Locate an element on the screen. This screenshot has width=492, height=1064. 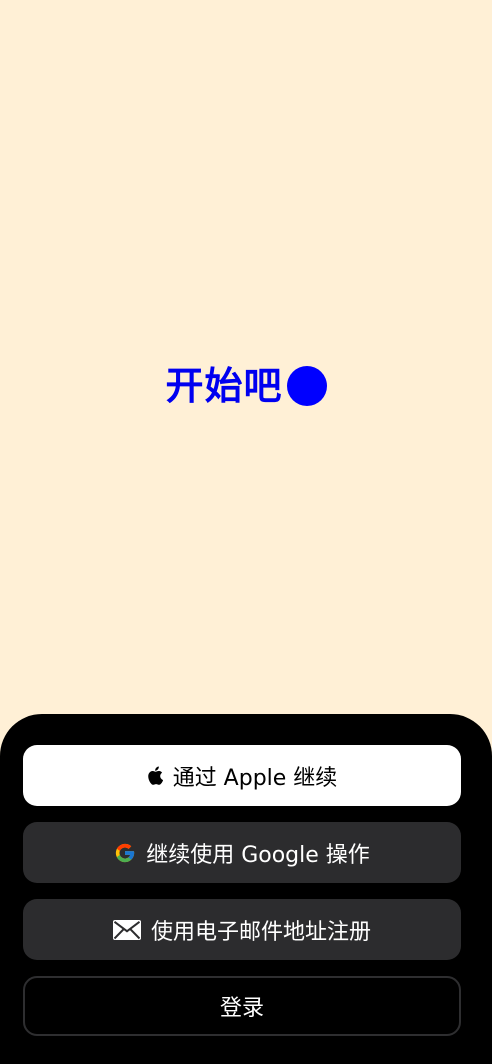
continue-with-google-button: 继续使用 Google 操作 is located at coordinates (242, 852).